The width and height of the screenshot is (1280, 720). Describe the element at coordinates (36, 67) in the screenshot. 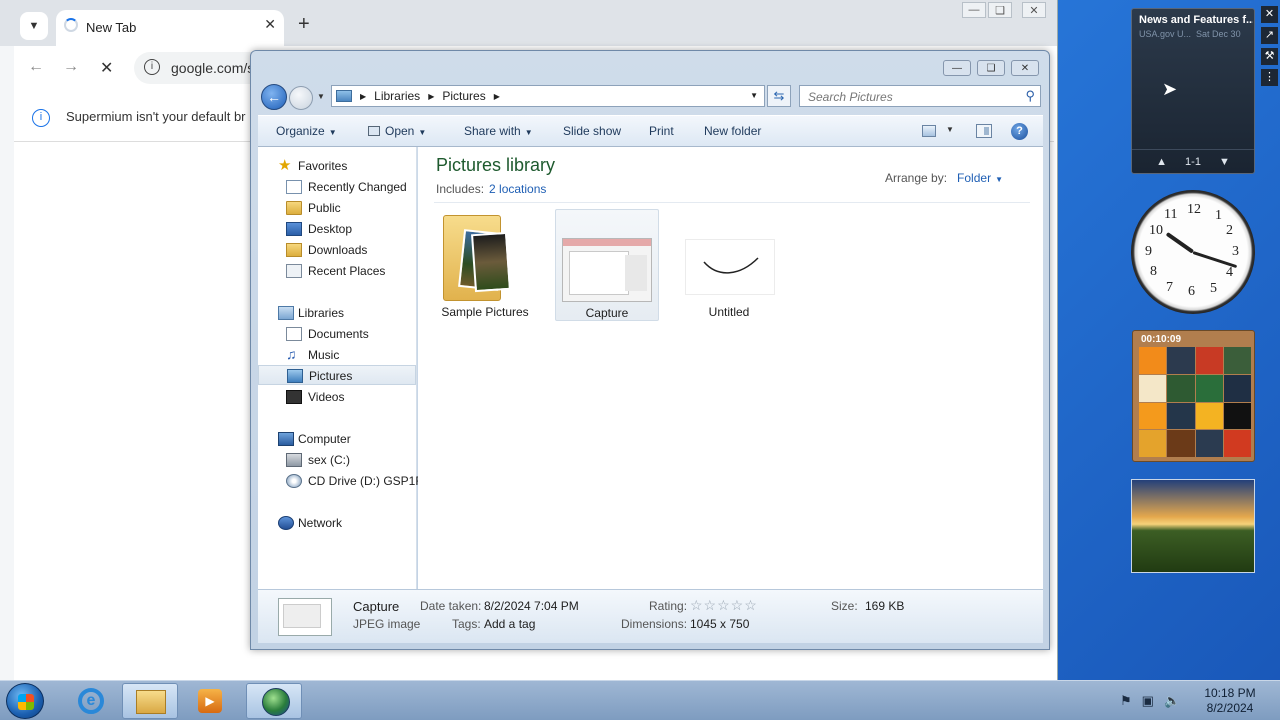

I see `back-arrow-icon: ←` at that location.